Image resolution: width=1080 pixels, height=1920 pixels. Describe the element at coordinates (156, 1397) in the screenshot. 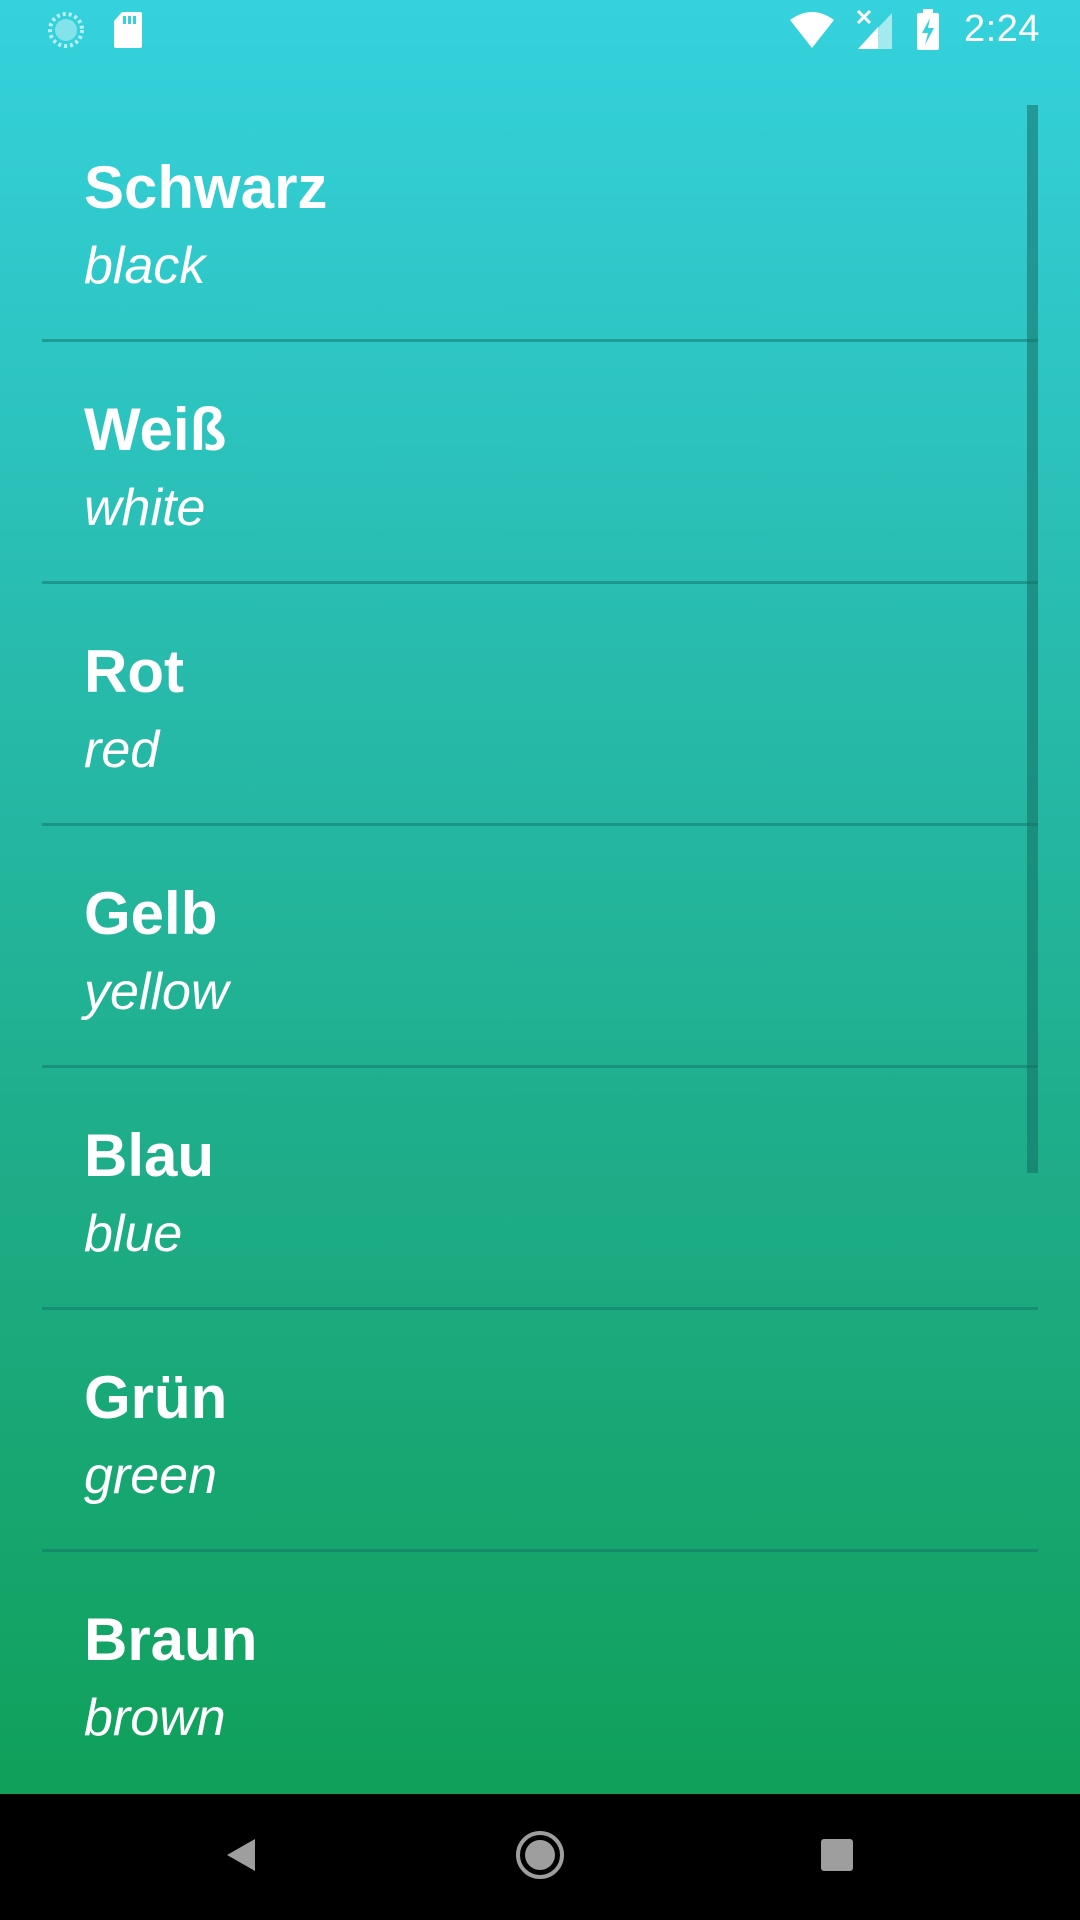

I see `german-word: Grün` at that location.